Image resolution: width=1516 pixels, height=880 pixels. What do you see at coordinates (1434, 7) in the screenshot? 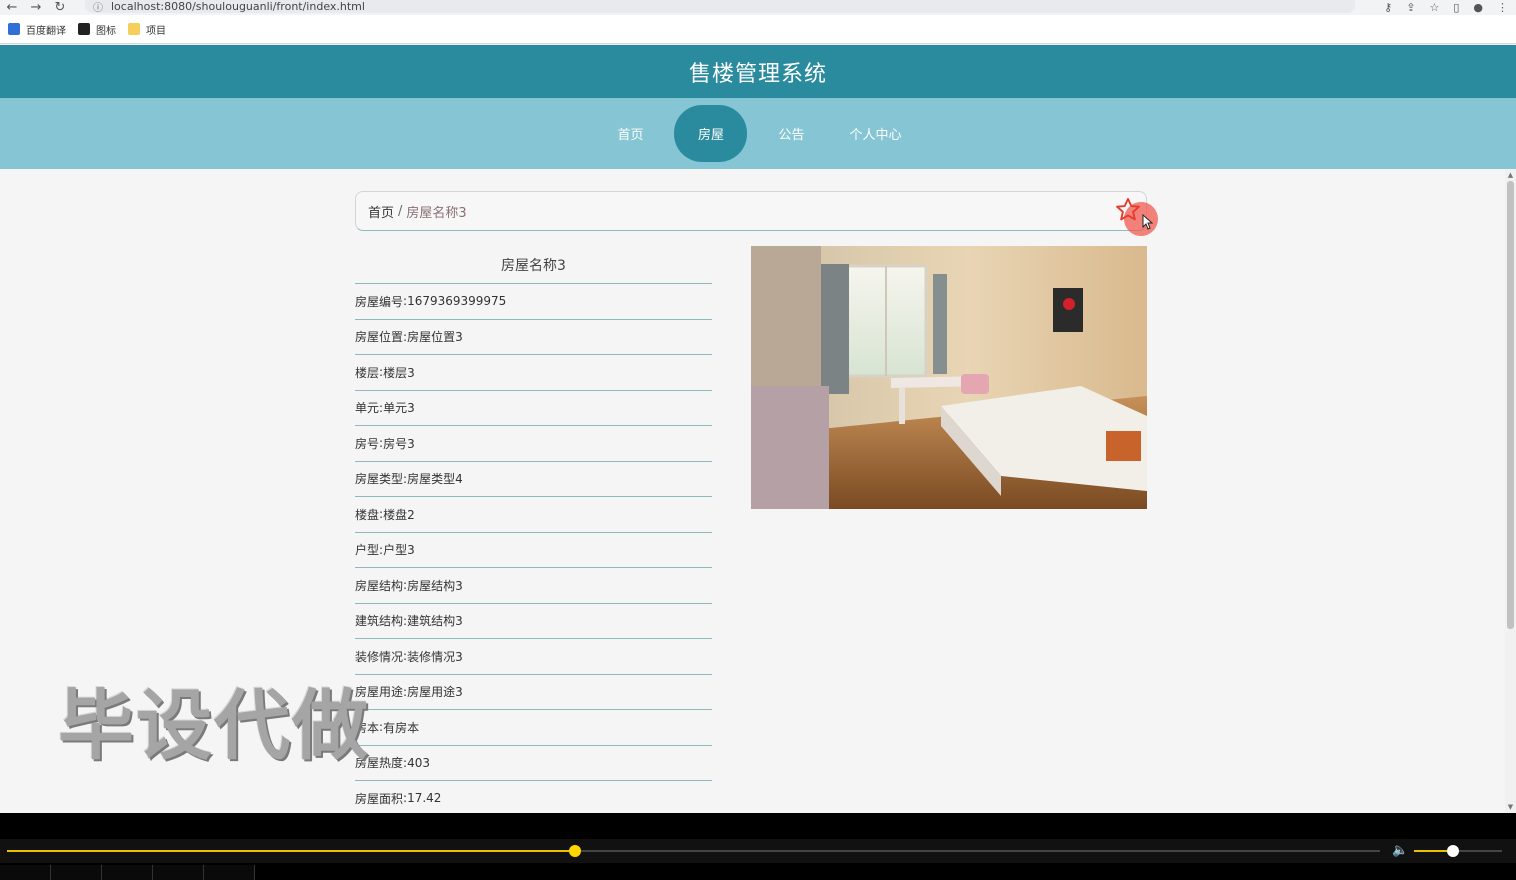
I see `bookmark-star-icon: ☆` at bounding box center [1434, 7].